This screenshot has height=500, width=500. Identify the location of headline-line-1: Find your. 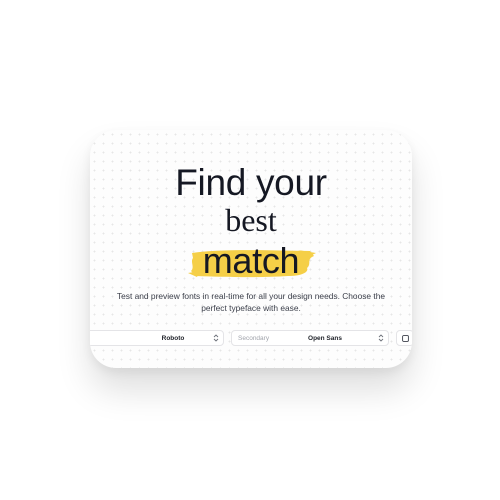
(251, 182).